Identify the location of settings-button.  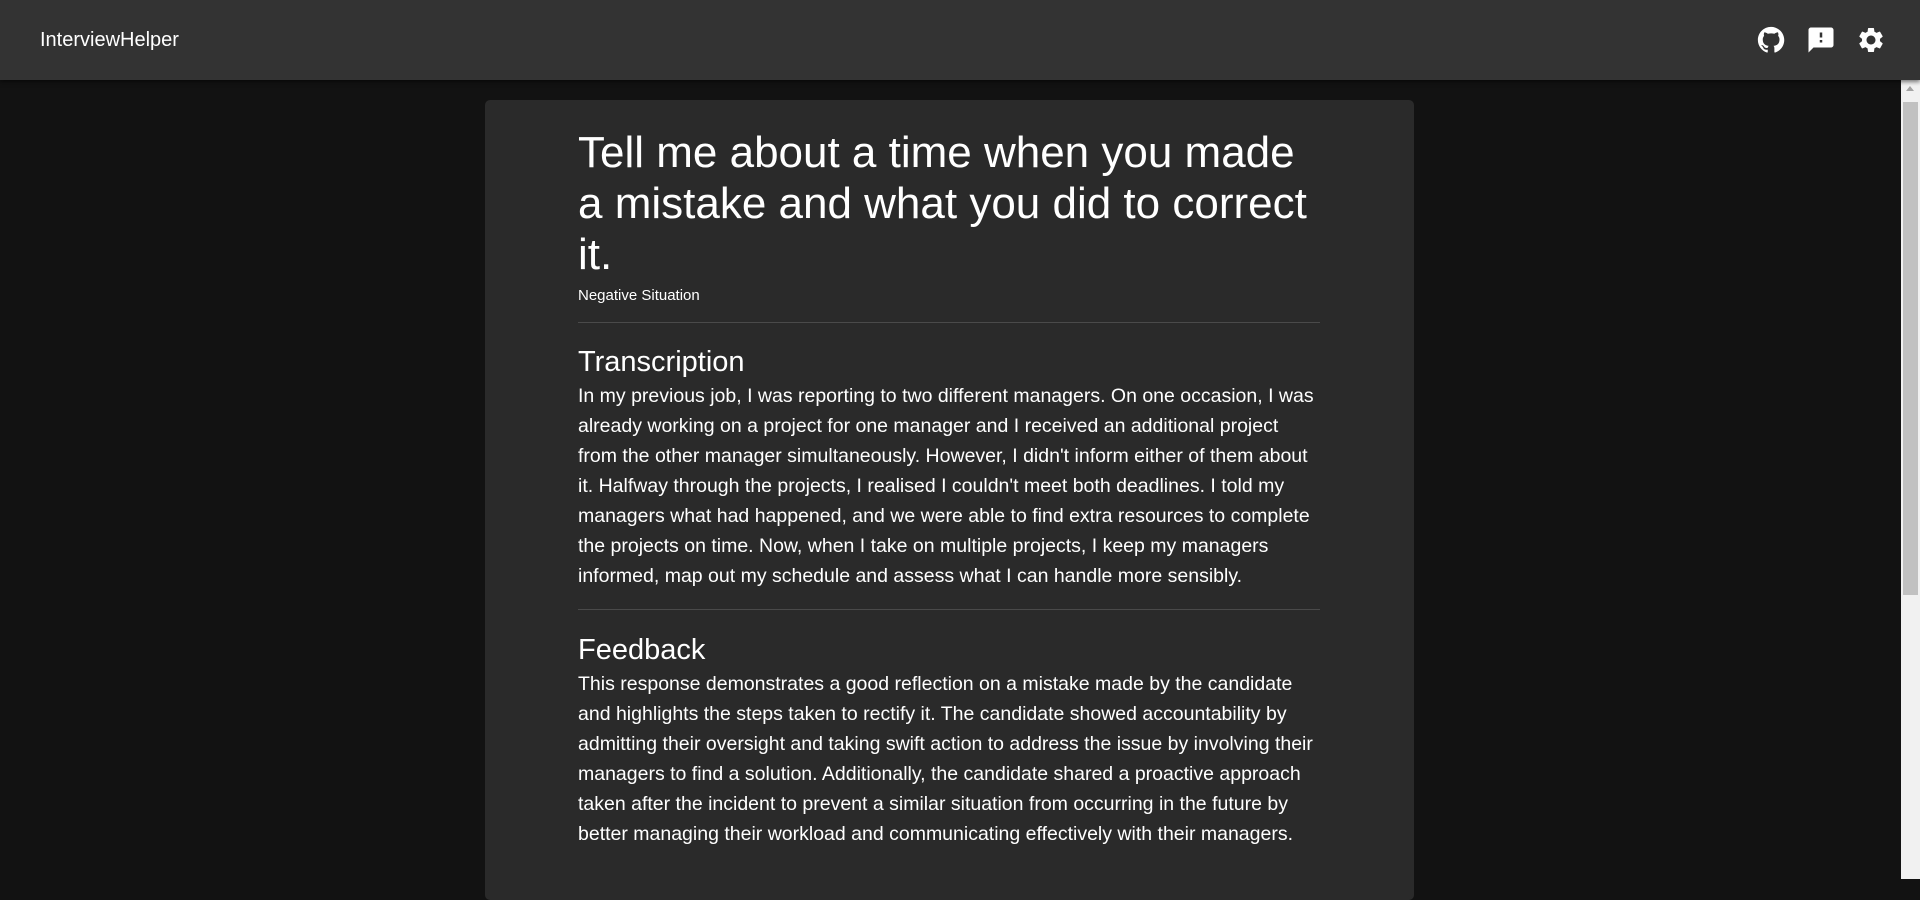
(1871, 40).